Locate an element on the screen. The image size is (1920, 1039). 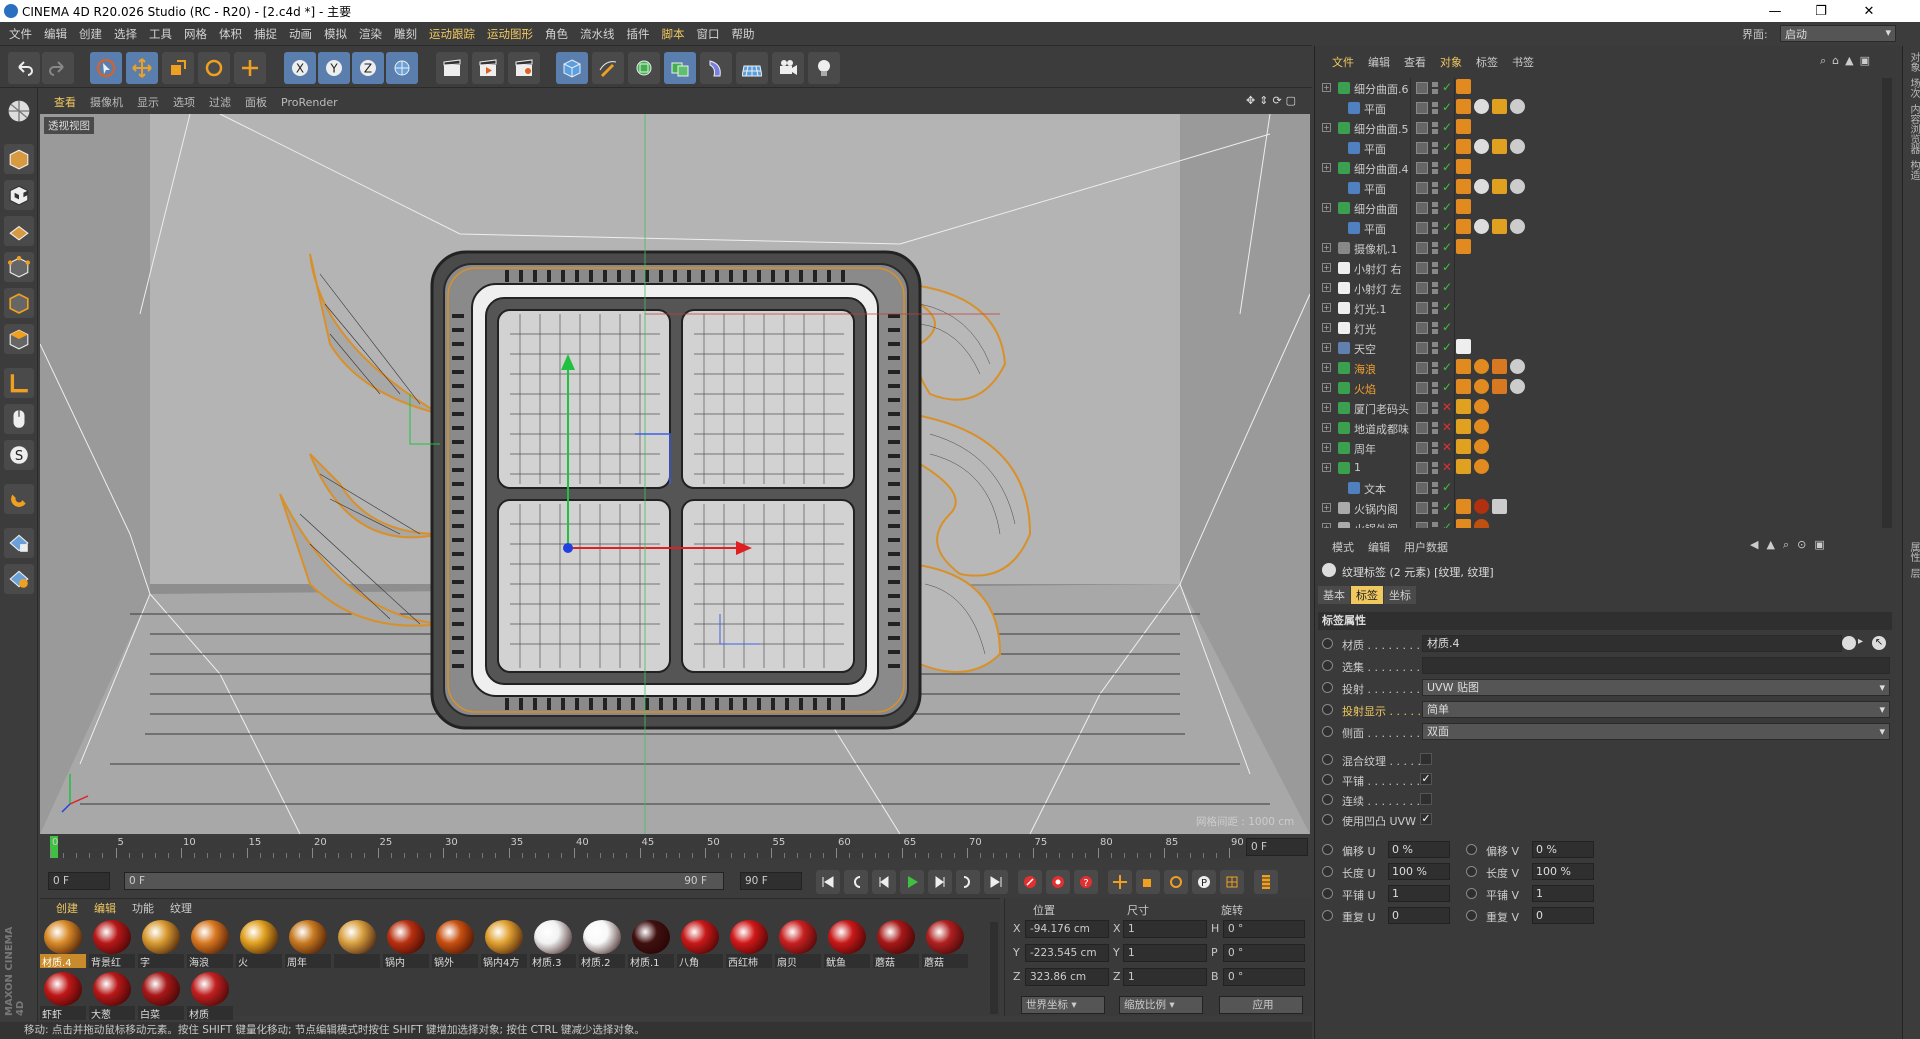
viewport-menu-item: 过滤 is located at coordinates (220, 102).